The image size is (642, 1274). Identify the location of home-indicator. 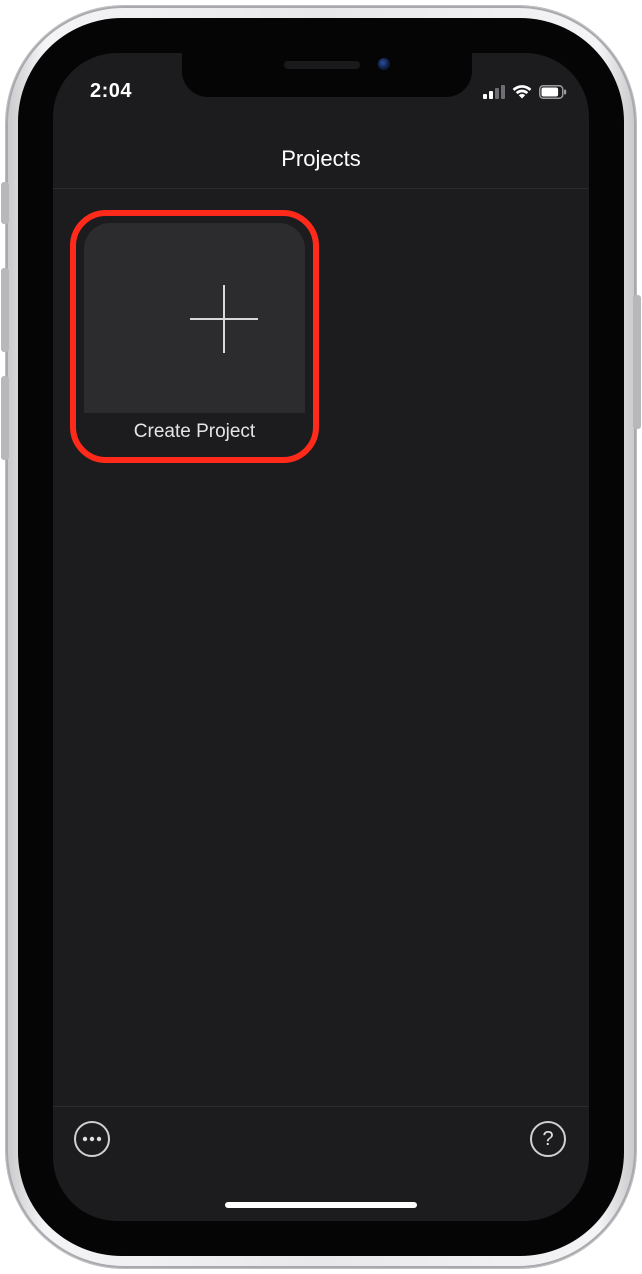
(321, 1205).